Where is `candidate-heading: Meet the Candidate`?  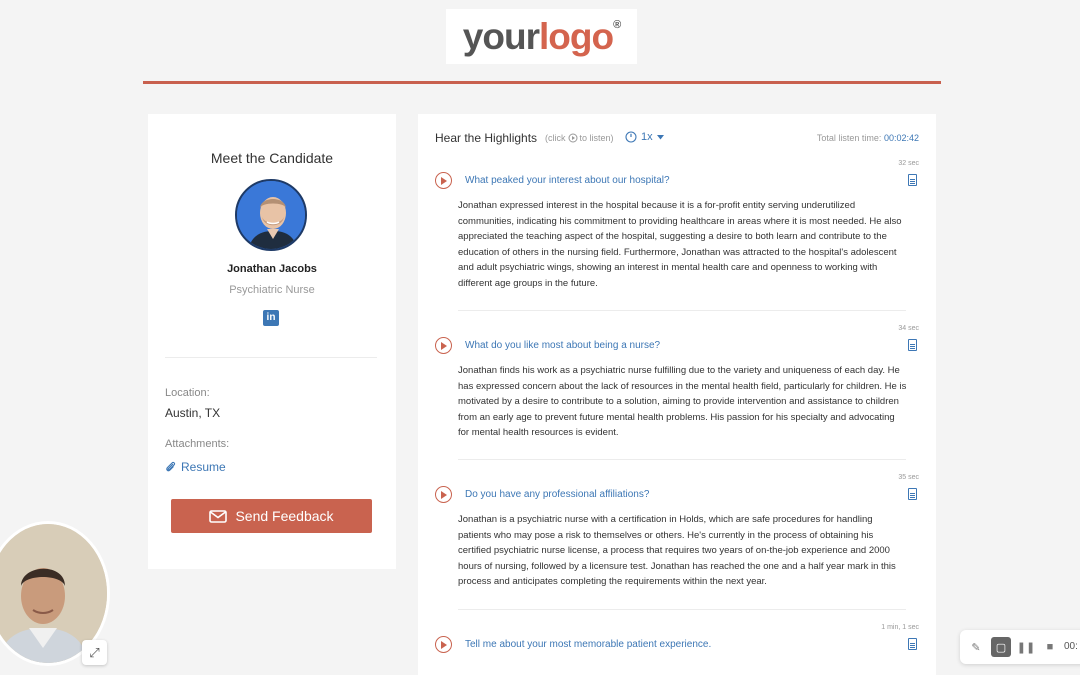
candidate-heading: Meet the Candidate is located at coordinates (272, 158).